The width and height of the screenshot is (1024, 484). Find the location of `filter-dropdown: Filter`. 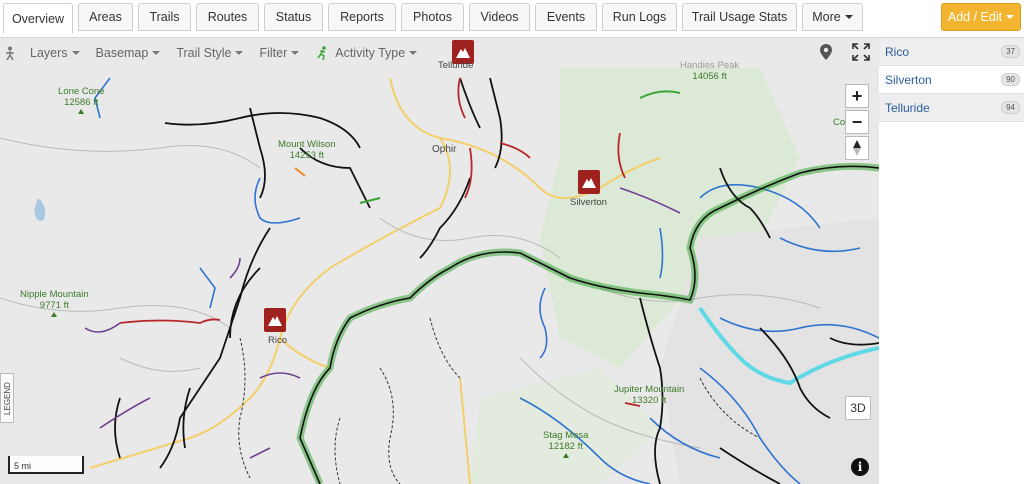

filter-dropdown: Filter is located at coordinates (279, 53).